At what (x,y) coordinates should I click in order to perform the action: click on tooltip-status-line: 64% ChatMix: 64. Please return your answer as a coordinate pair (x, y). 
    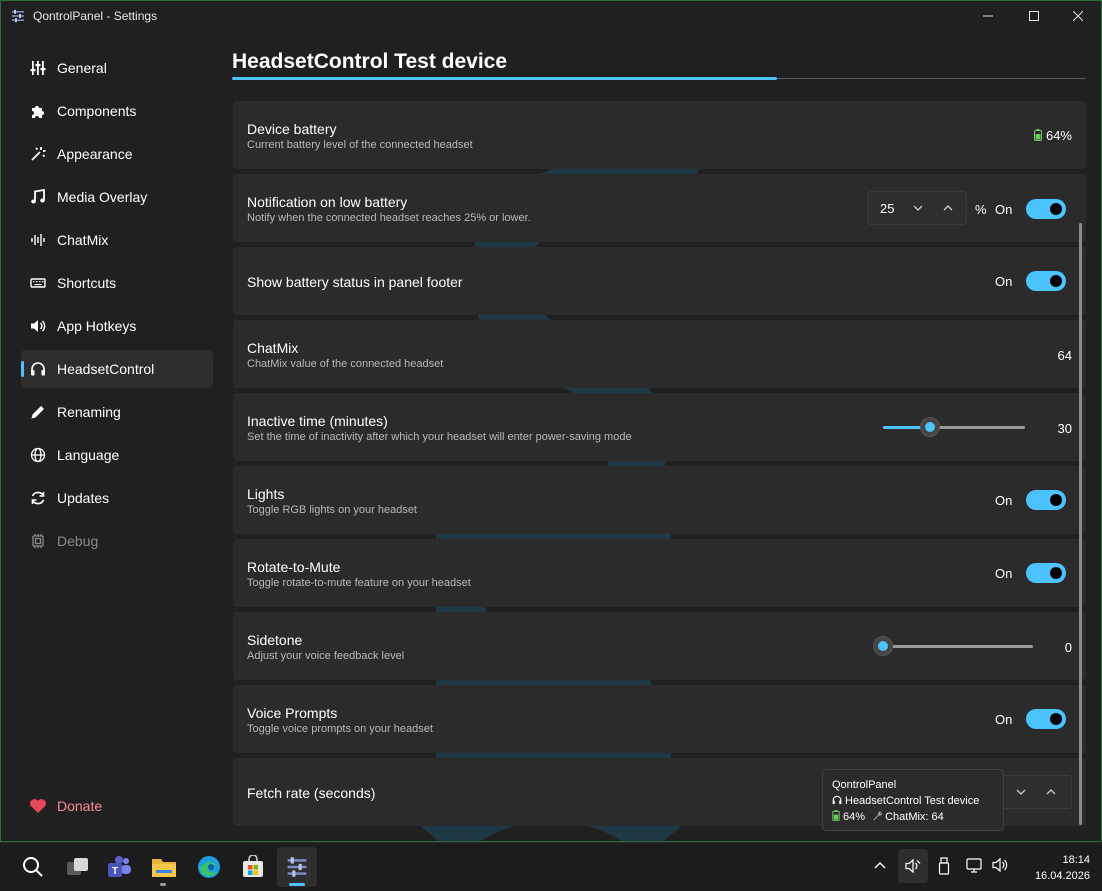
    Looking at the image, I should click on (913, 817).